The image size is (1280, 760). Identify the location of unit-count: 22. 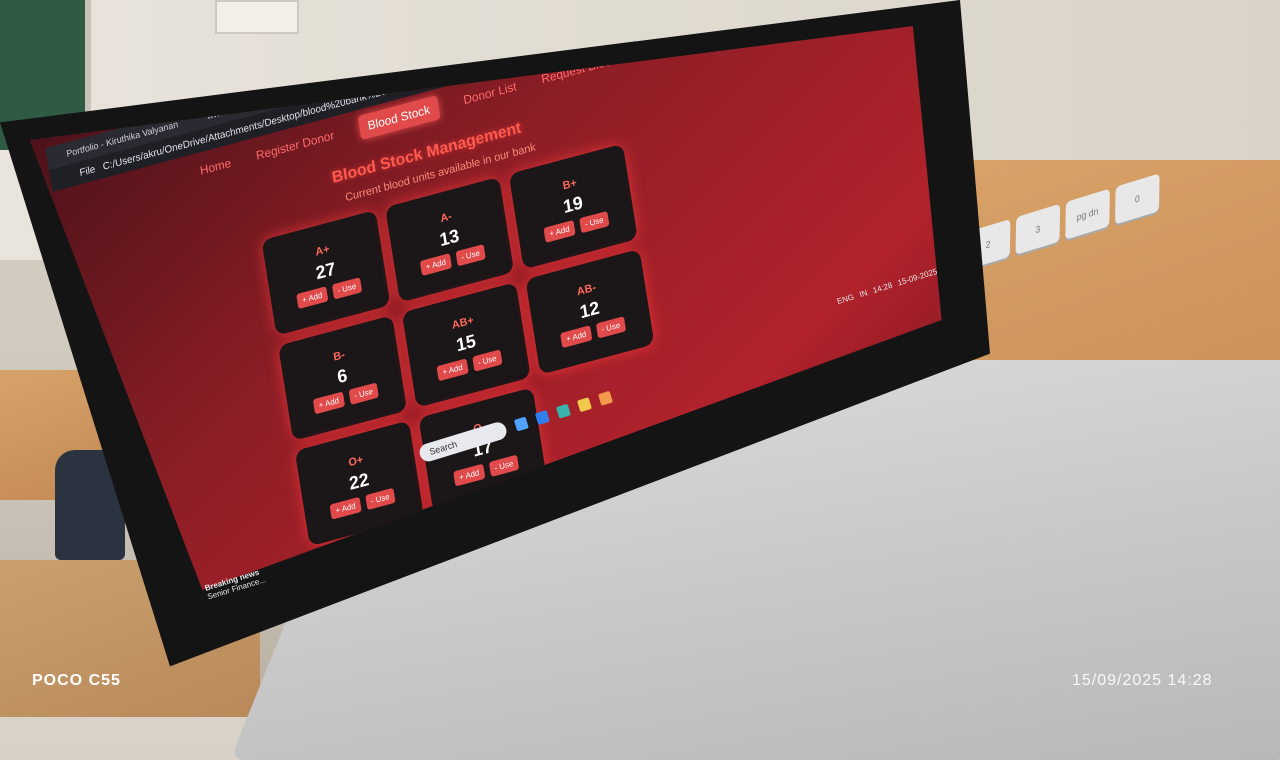
(359, 481).